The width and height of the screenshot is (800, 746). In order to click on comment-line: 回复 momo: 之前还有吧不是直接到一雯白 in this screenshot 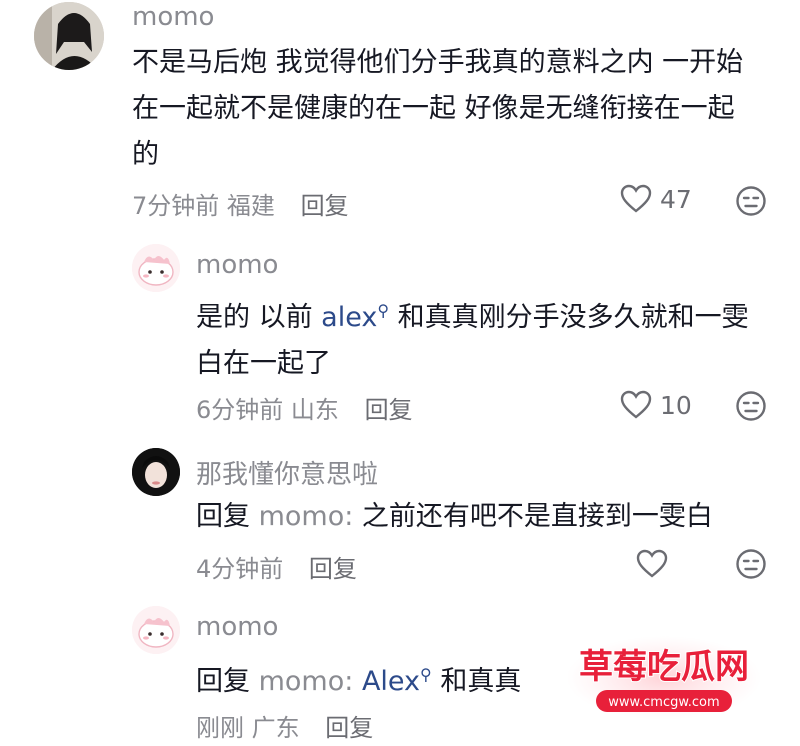, I will do `click(454, 517)`.